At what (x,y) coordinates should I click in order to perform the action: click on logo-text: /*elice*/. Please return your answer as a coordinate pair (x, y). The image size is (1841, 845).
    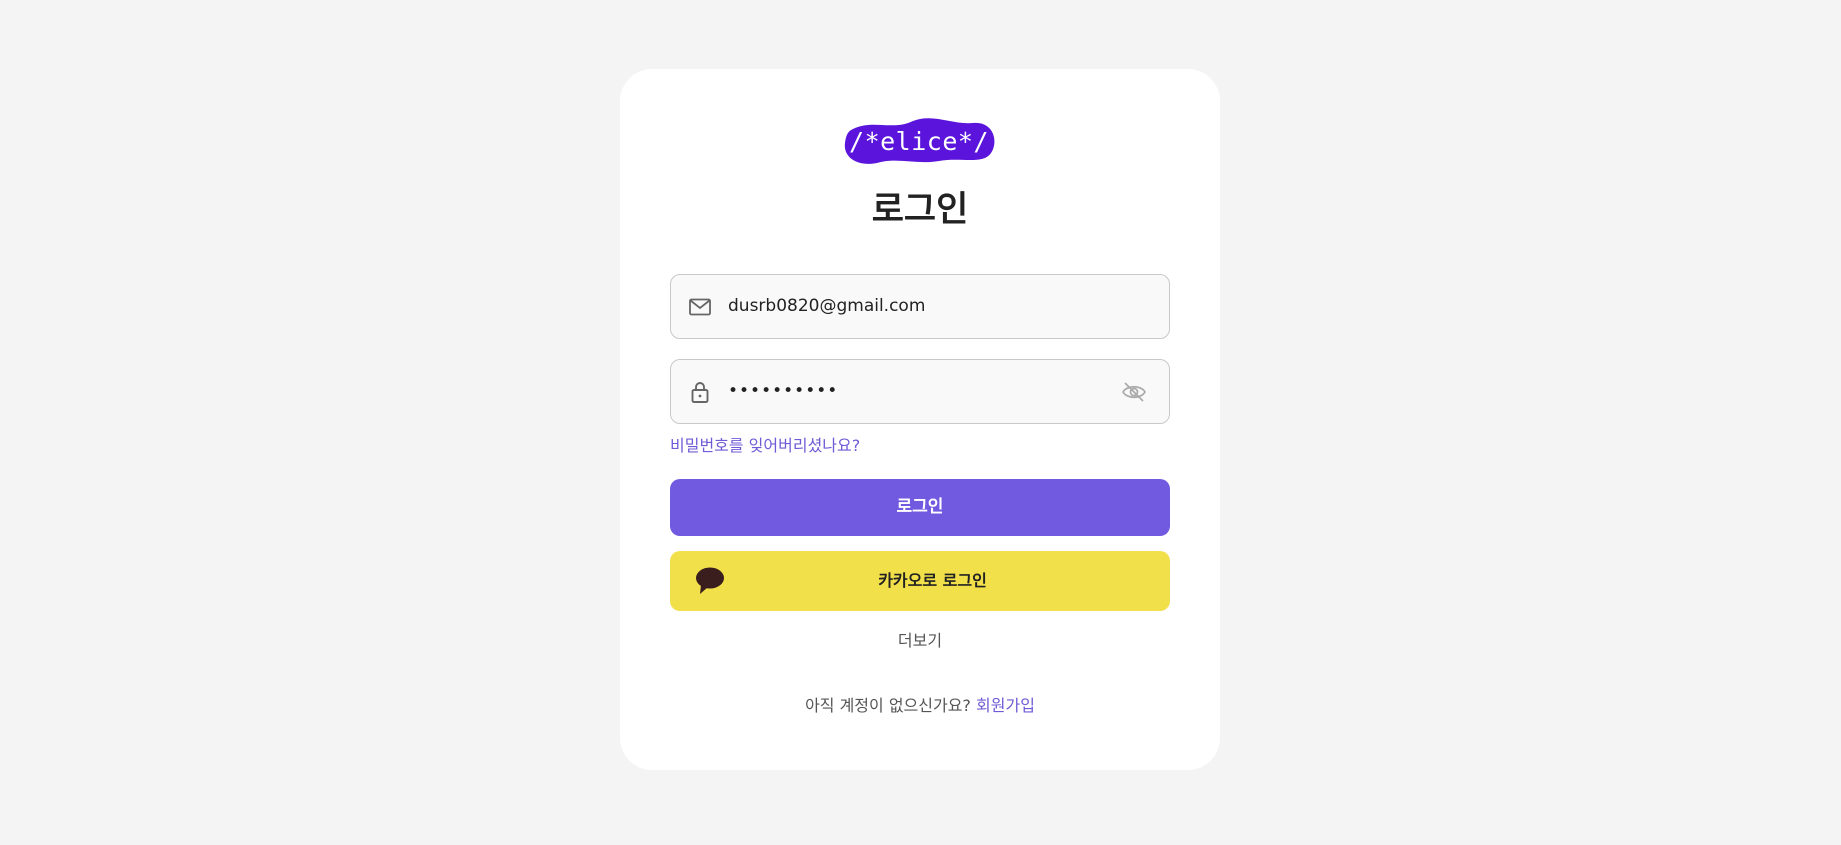
    Looking at the image, I should click on (919, 141).